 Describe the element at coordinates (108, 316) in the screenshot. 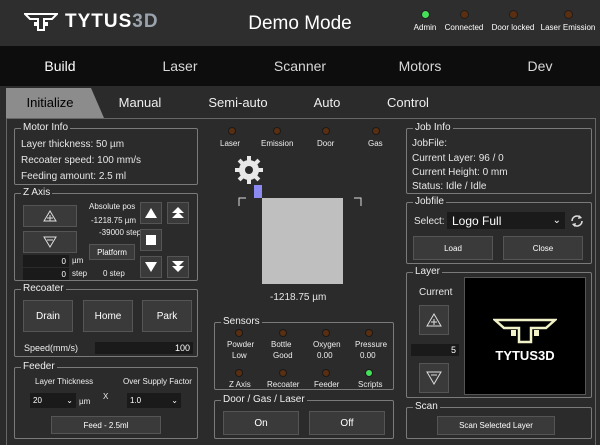

I see `home-button: Home` at that location.